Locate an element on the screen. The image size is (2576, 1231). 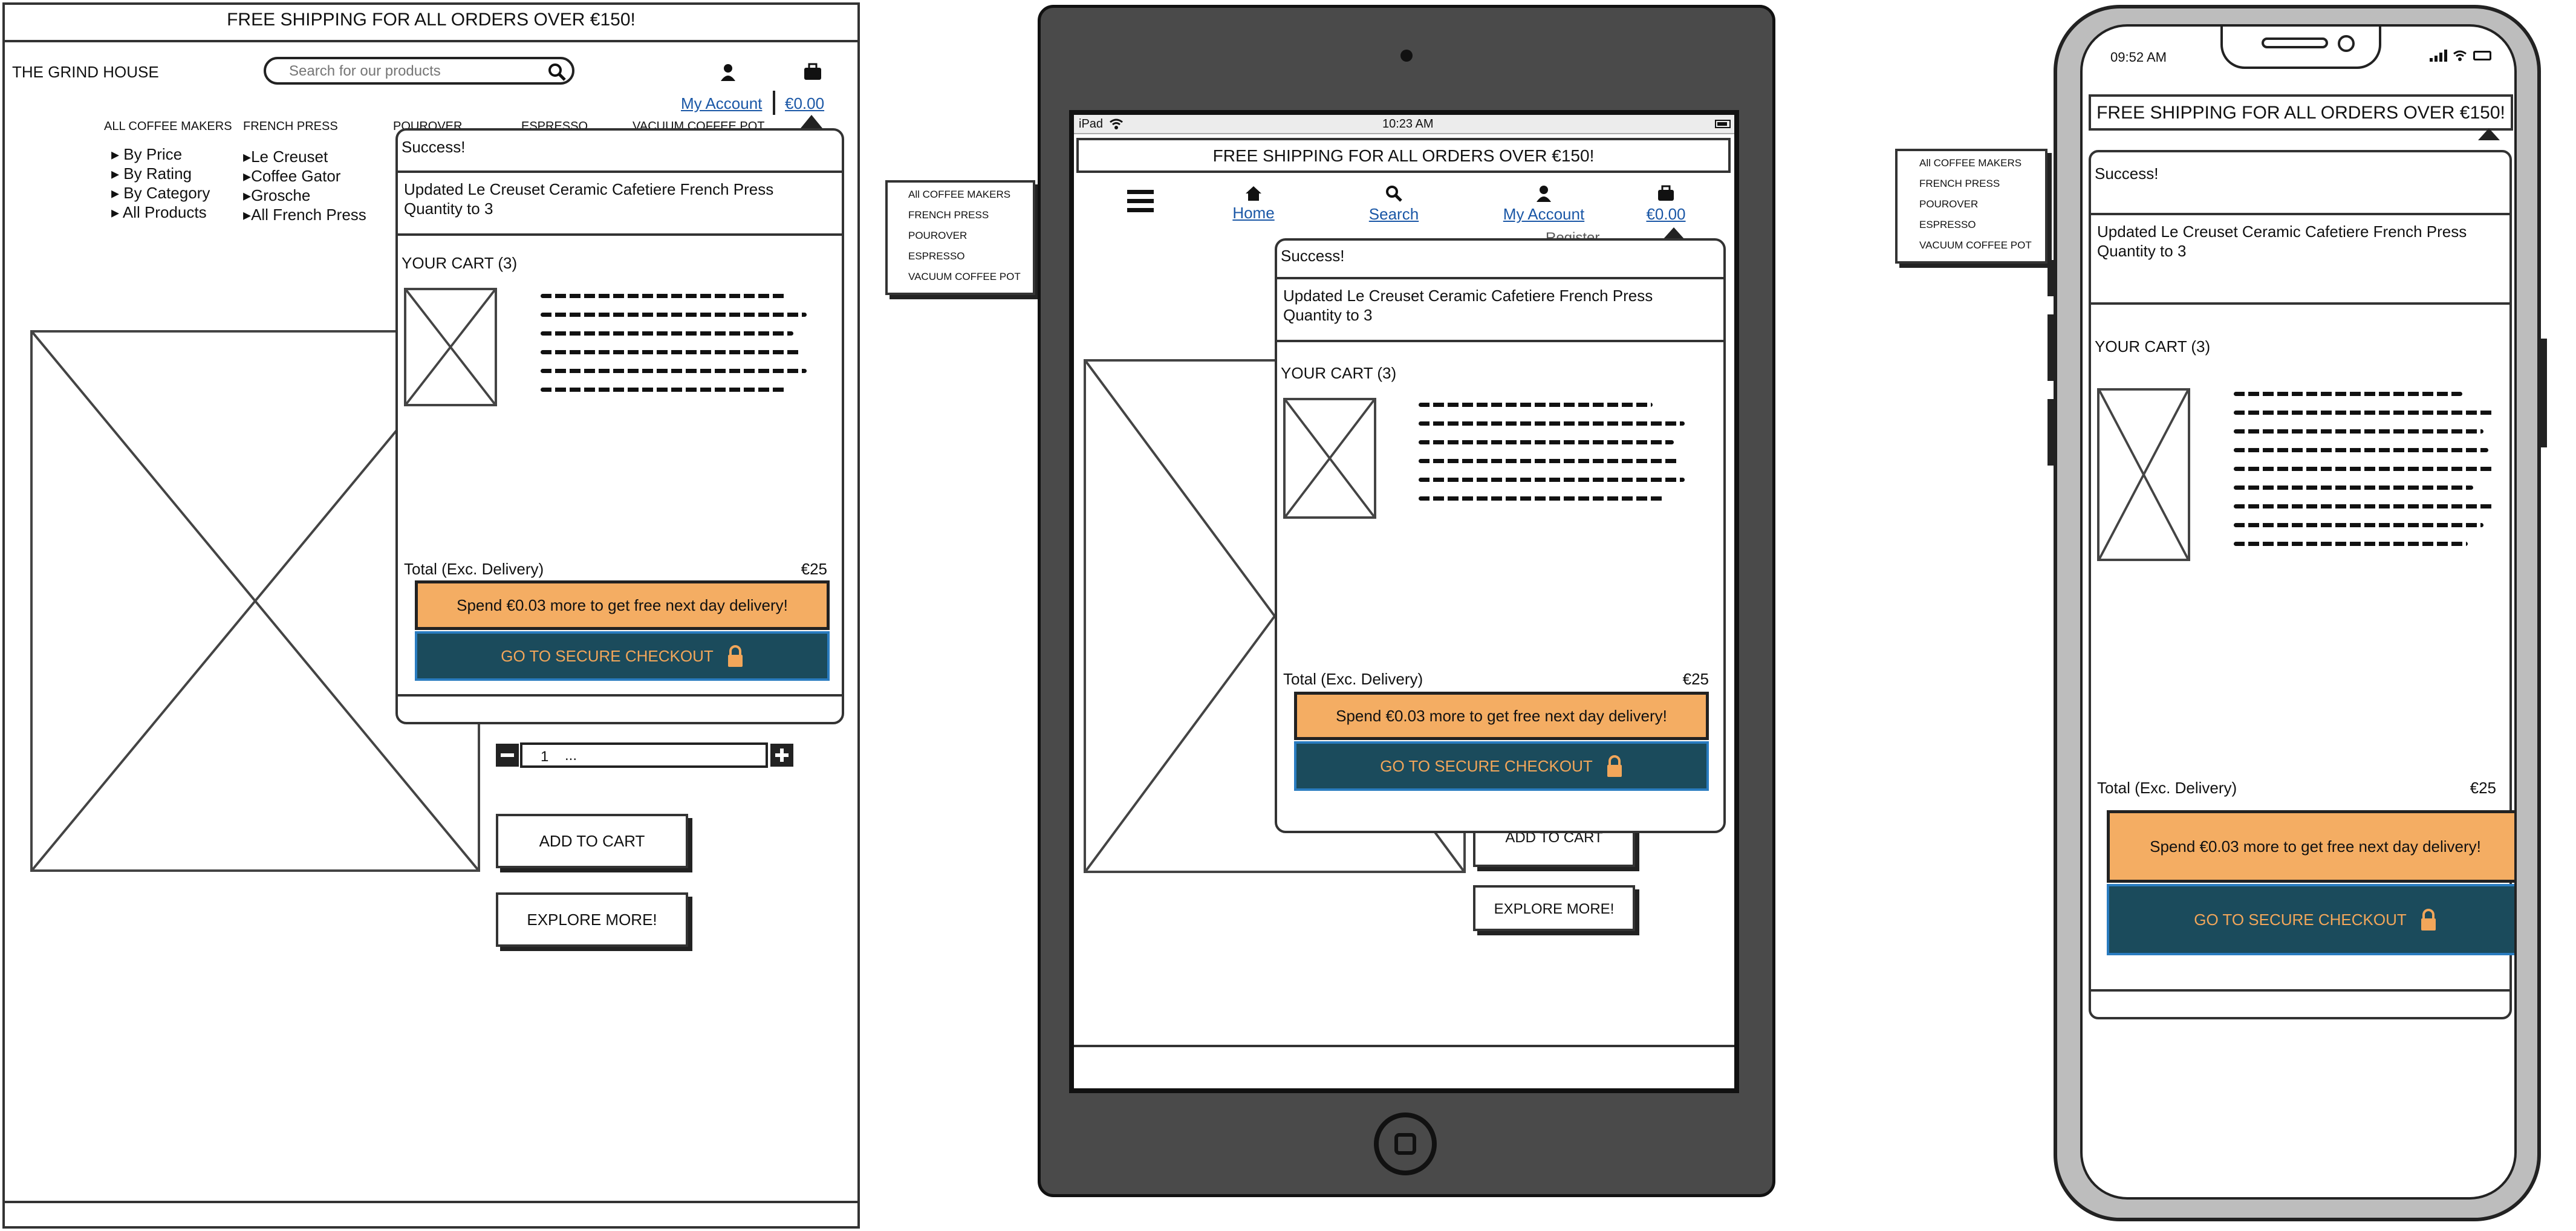
phone-cart-item-image-placeholder is located at coordinates (2143, 474).